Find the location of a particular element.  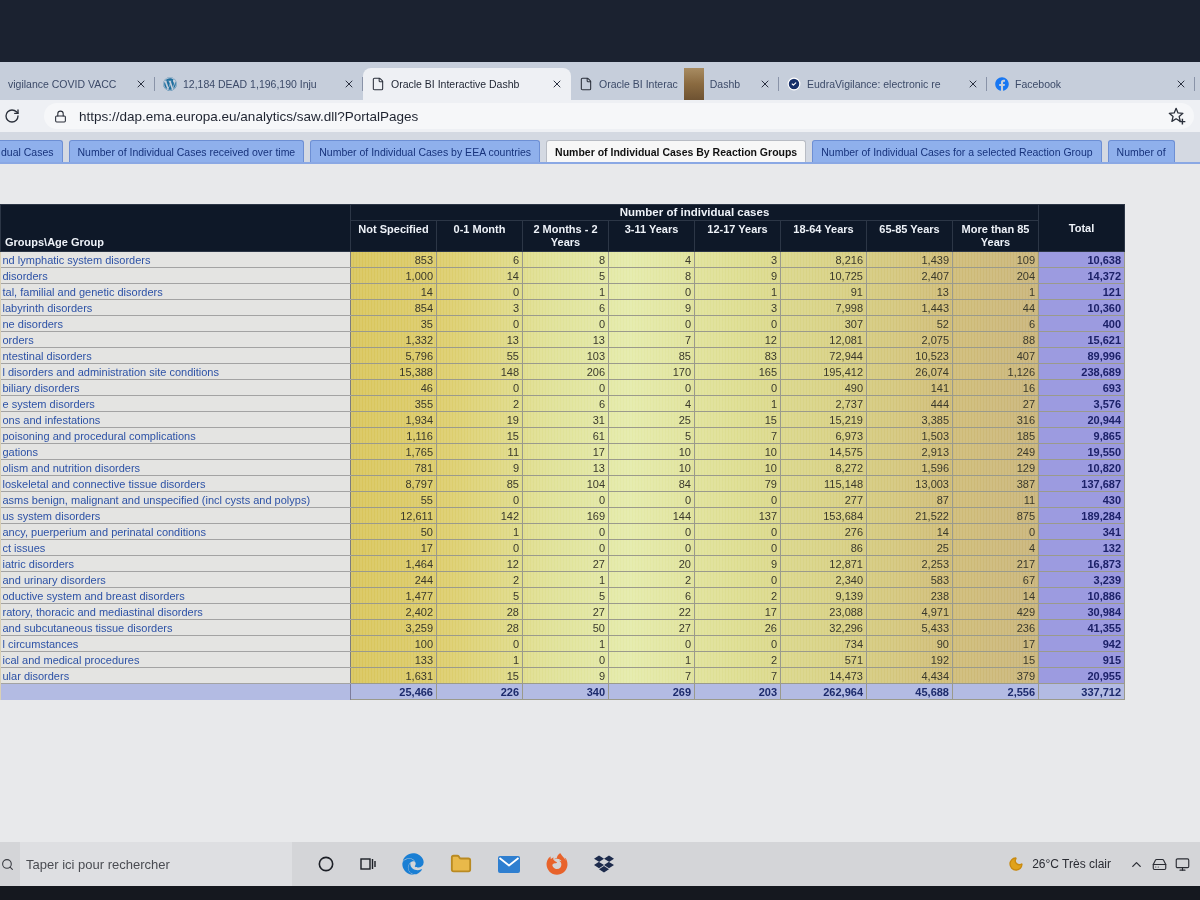

dashboard-tab: Number of Individual Cases by EEA countries is located at coordinates (425, 151).